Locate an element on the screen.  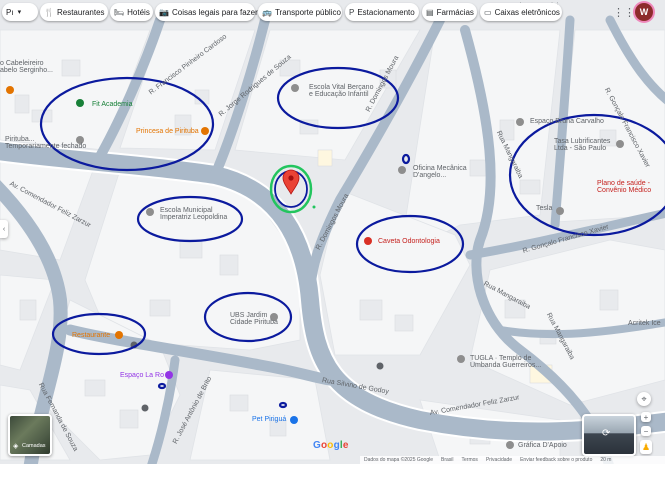
pegman-button: ♟ is located at coordinates (646, 447).